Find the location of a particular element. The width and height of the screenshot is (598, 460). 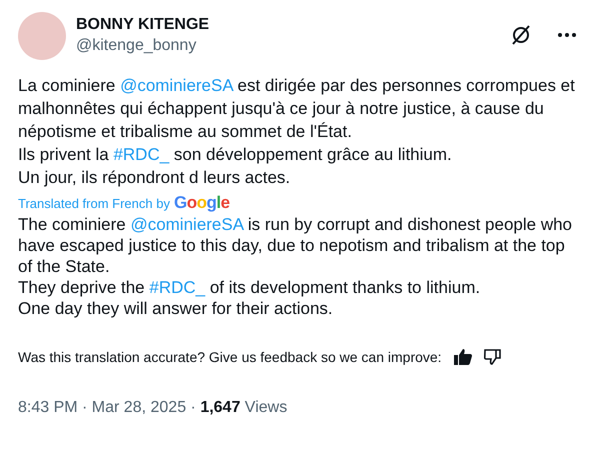

author-handle: @kitenge_bonny is located at coordinates (288, 45).